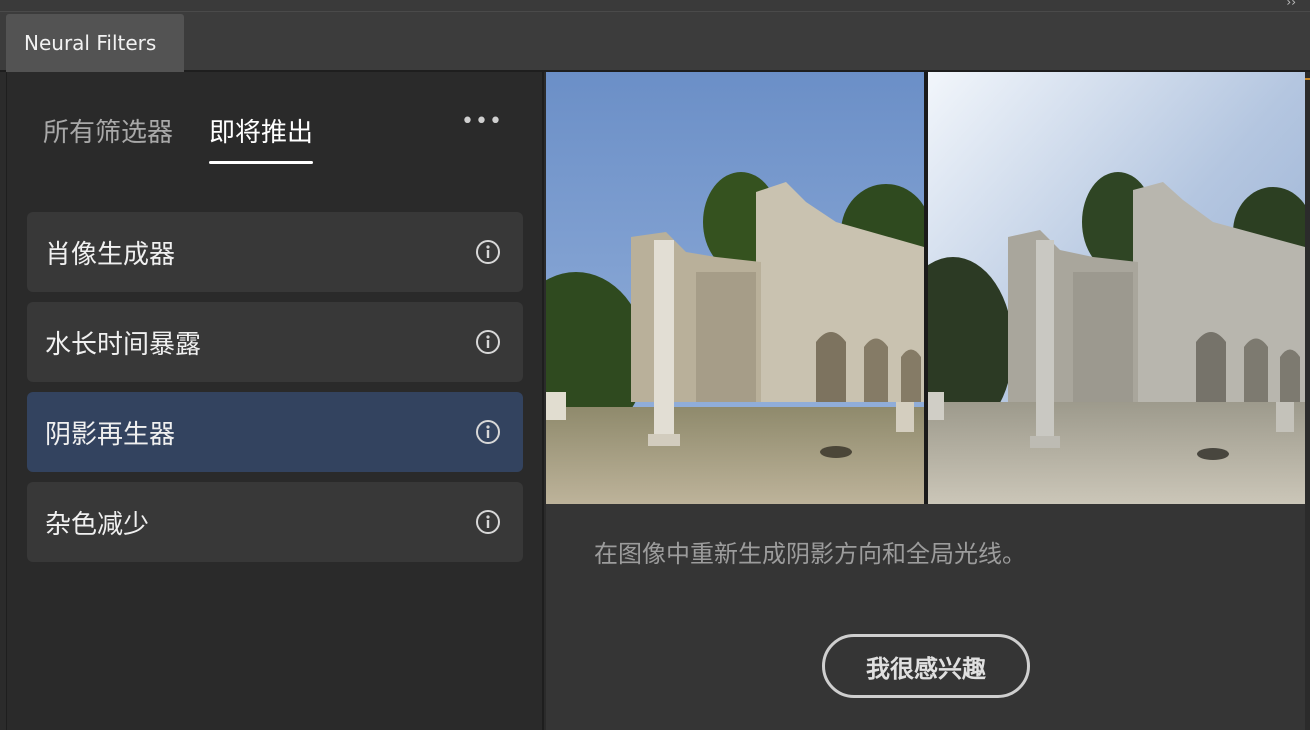 The image size is (1310, 730). What do you see at coordinates (261, 138) in the screenshot?
I see `tab-coming-soon: 即将推出` at bounding box center [261, 138].